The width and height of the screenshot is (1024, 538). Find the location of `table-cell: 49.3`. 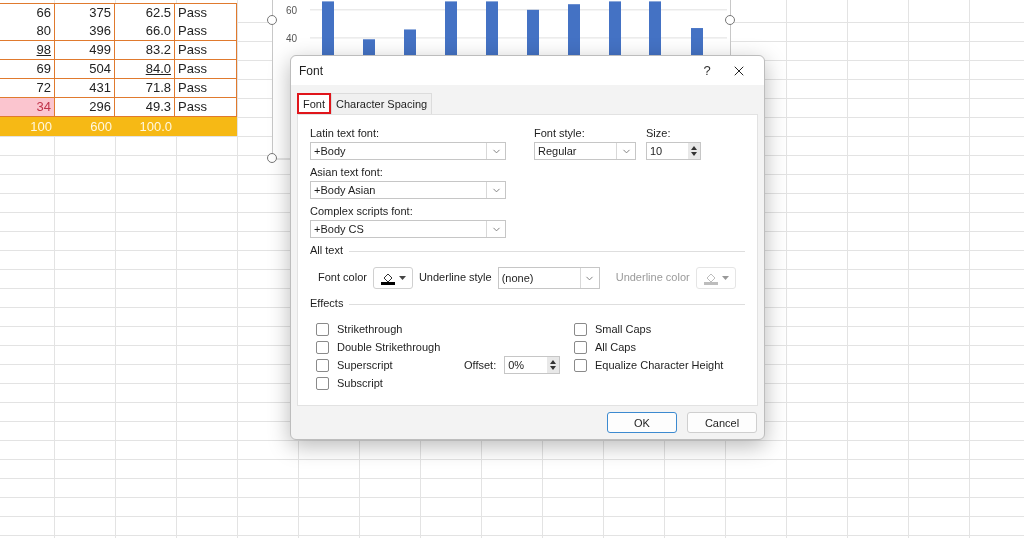

table-cell: 49.3 is located at coordinates (145, 107).